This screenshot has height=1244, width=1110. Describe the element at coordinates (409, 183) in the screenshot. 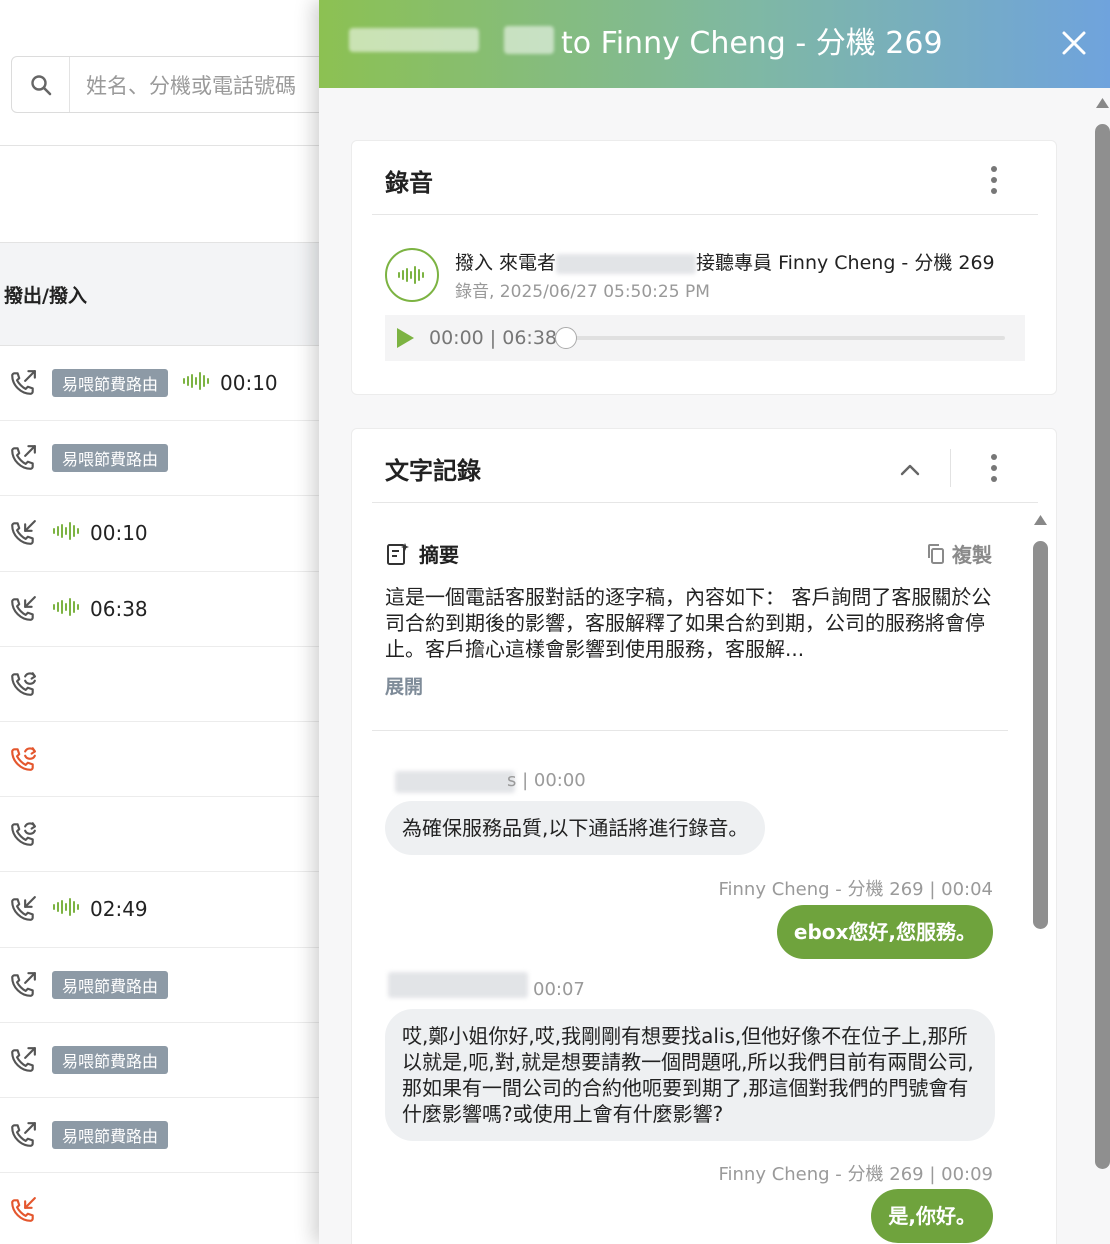

I see `recording-title: 錄音` at that location.